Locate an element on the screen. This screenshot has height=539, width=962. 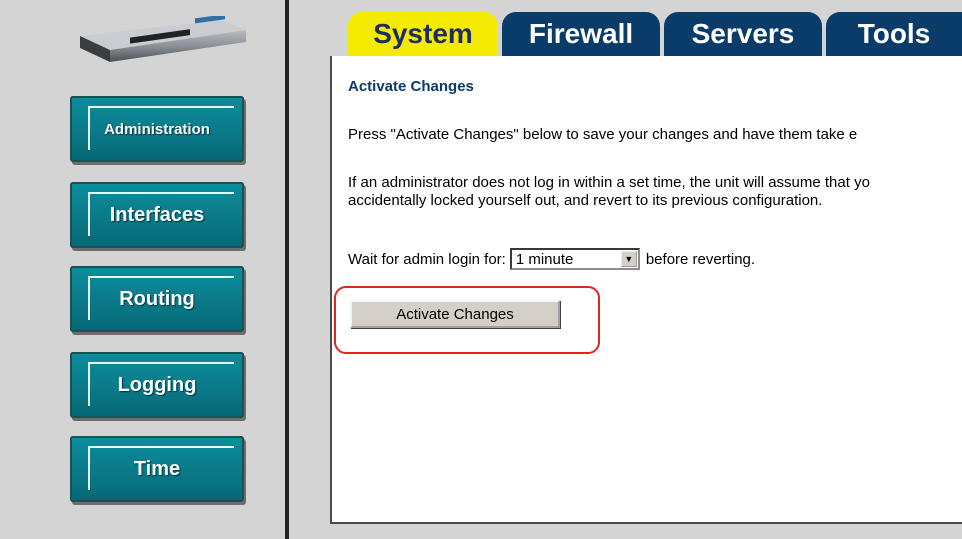
tab-servers: Servers is located at coordinates (743, 34).